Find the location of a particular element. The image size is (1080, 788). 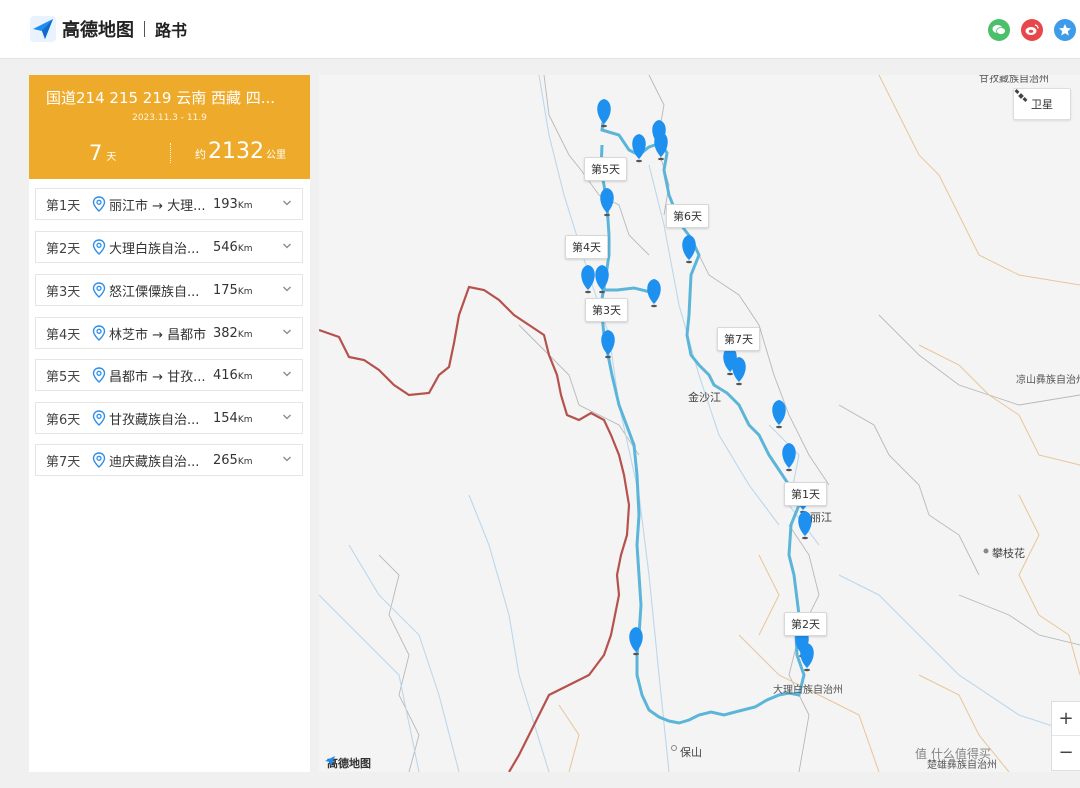

route-distance: 约2132 公里 is located at coordinates (240, 151).